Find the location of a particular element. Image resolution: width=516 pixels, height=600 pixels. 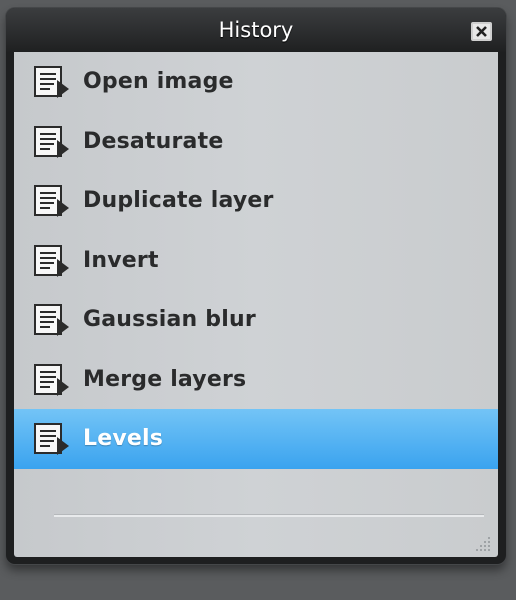

history-item-label: Merge layers is located at coordinates (165, 379).